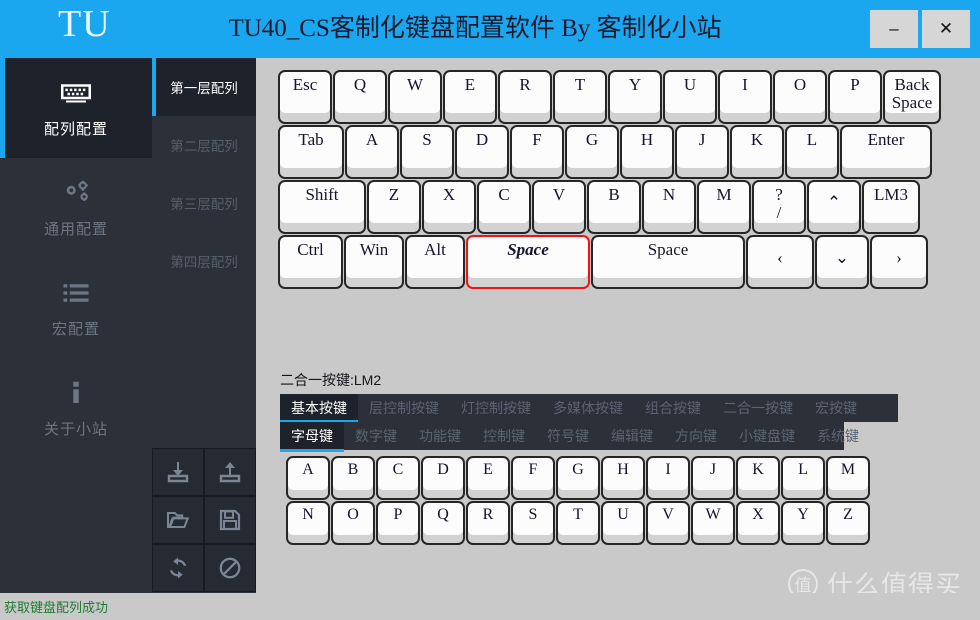  I want to click on layer-item-0: 第一层配列, so click(204, 87).